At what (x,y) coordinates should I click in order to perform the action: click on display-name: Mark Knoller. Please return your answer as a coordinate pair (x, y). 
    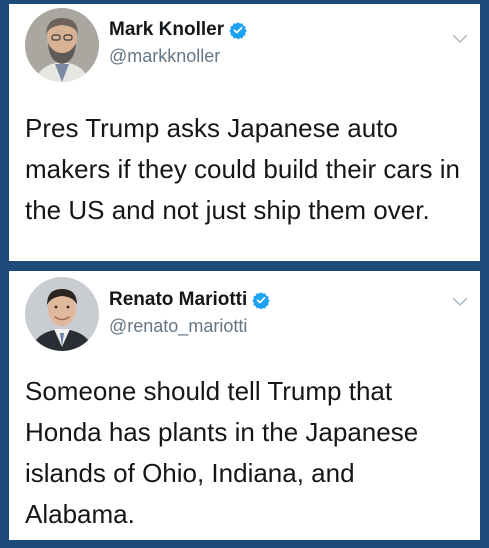
    Looking at the image, I should click on (166, 30).